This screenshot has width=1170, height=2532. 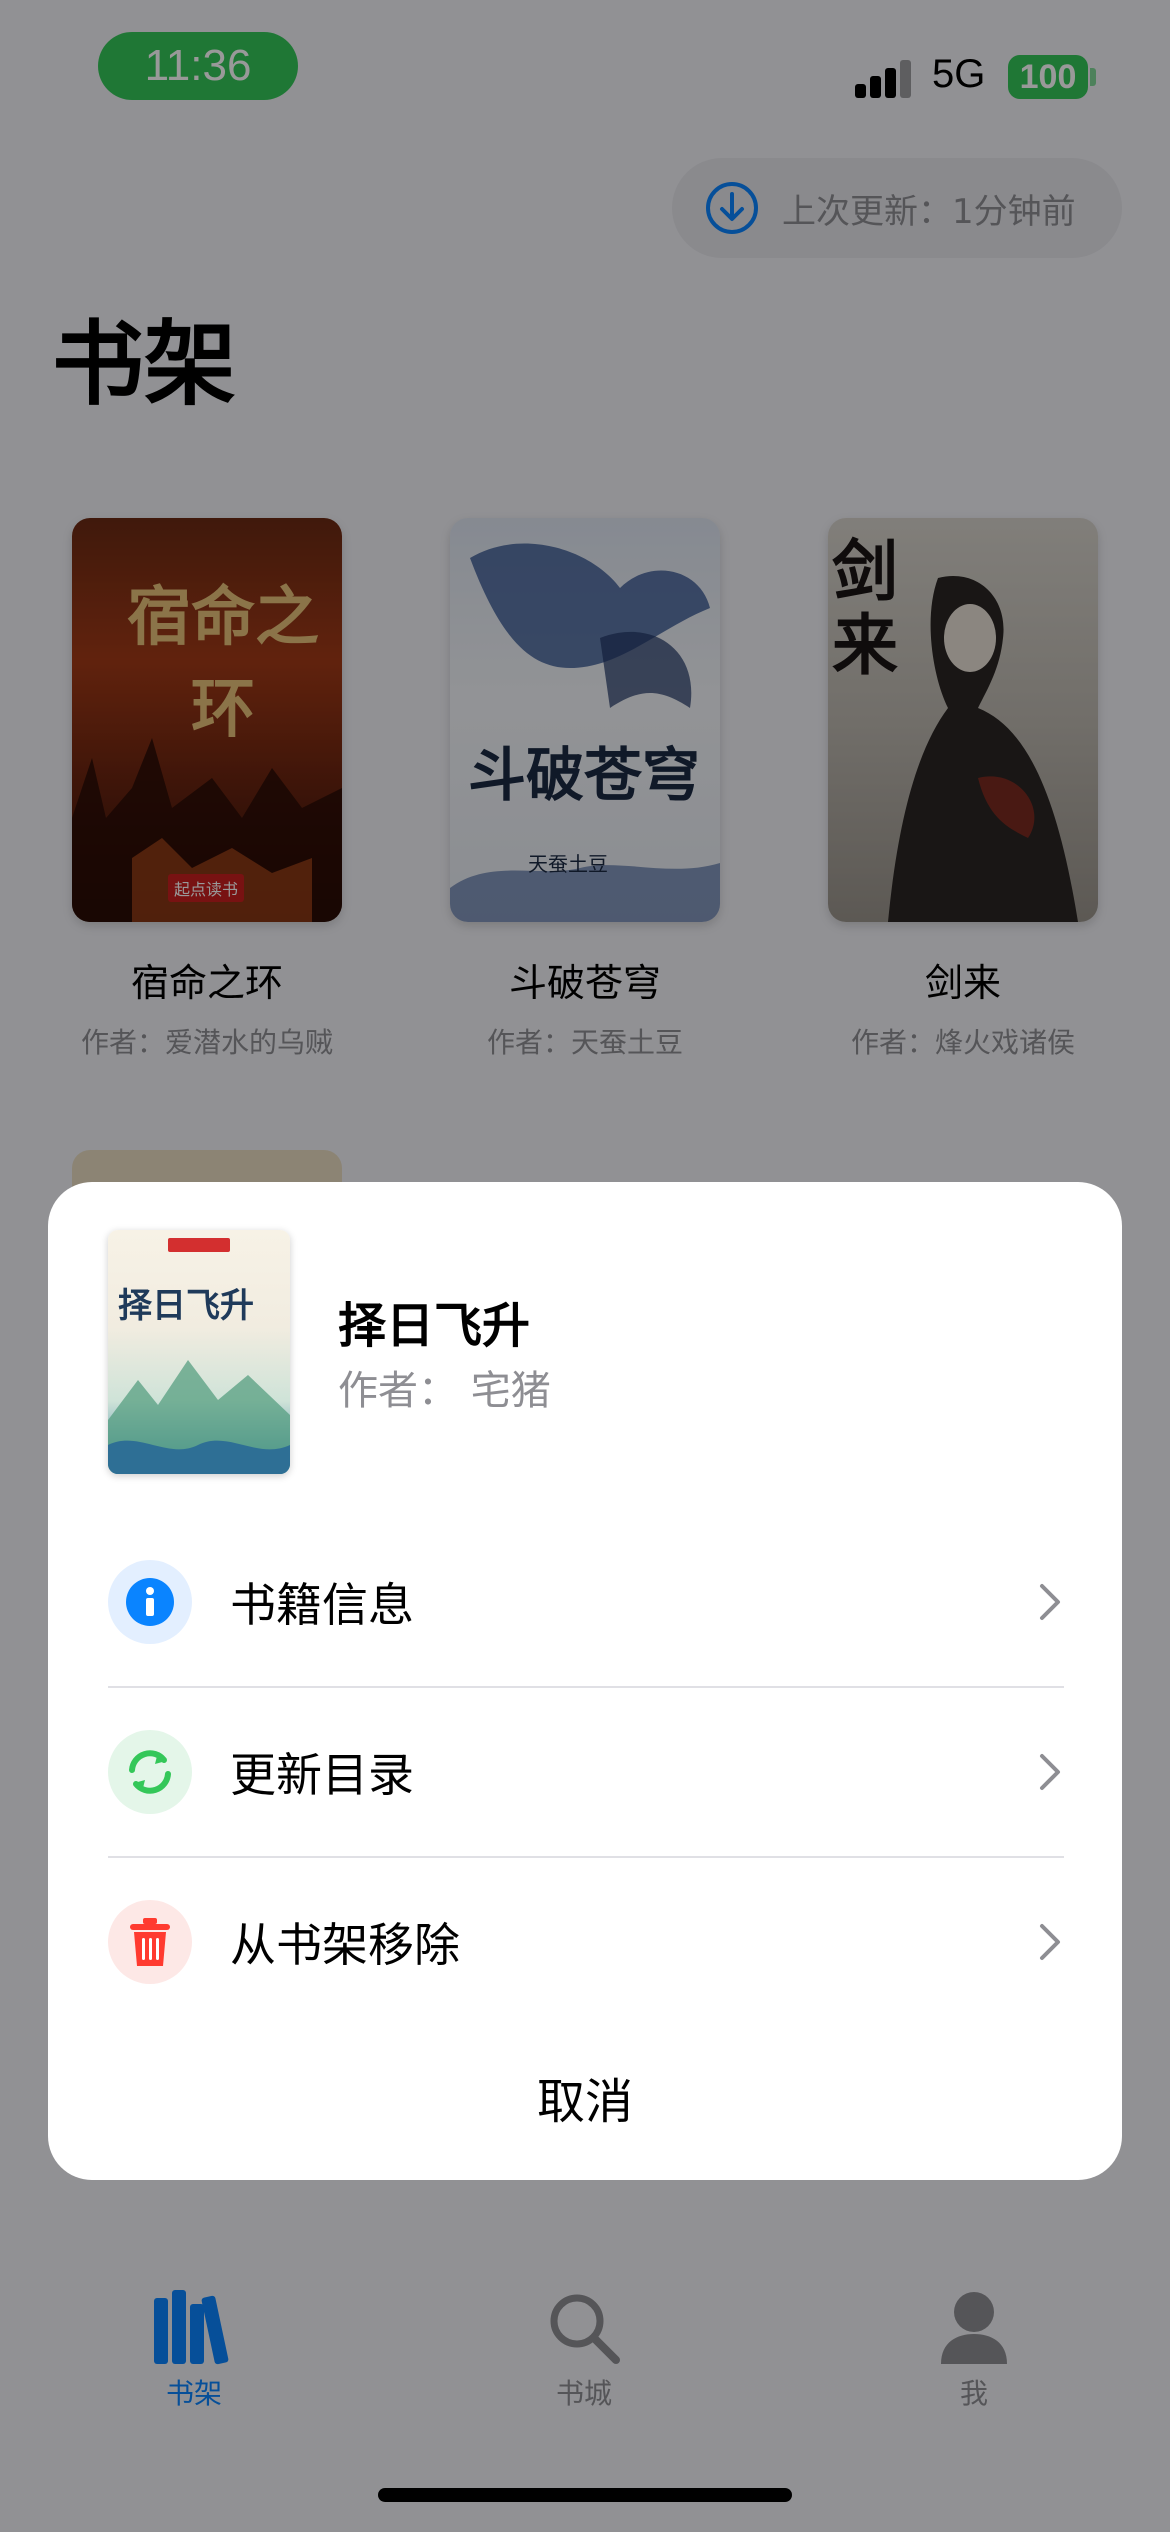 I want to click on book-info-label: 书籍信息, so click(x=322, y=1605).